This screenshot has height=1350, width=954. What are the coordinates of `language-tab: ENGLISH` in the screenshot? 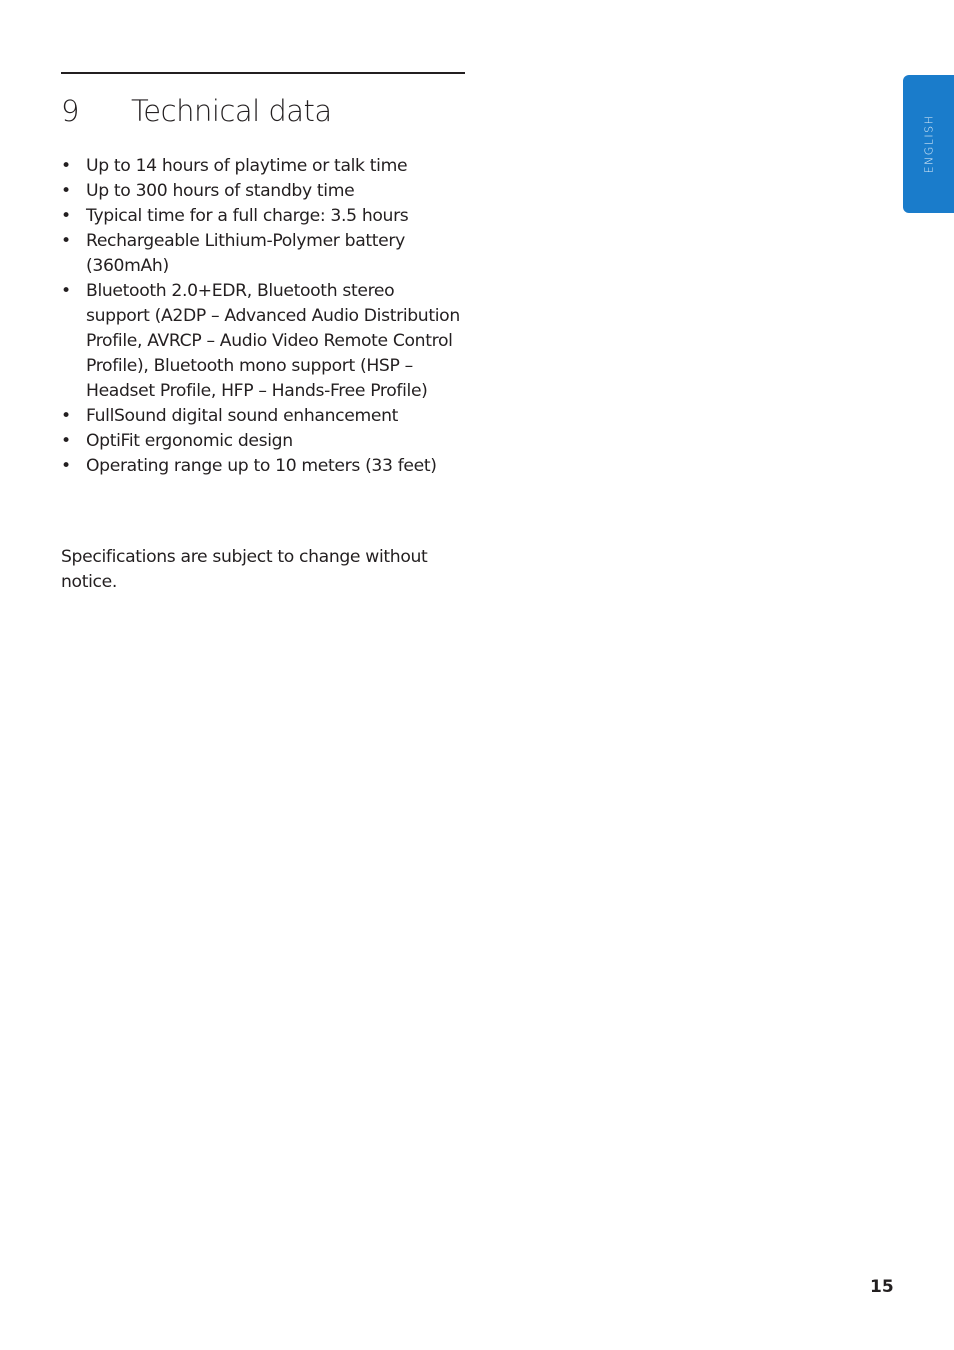 It's located at (928, 144).